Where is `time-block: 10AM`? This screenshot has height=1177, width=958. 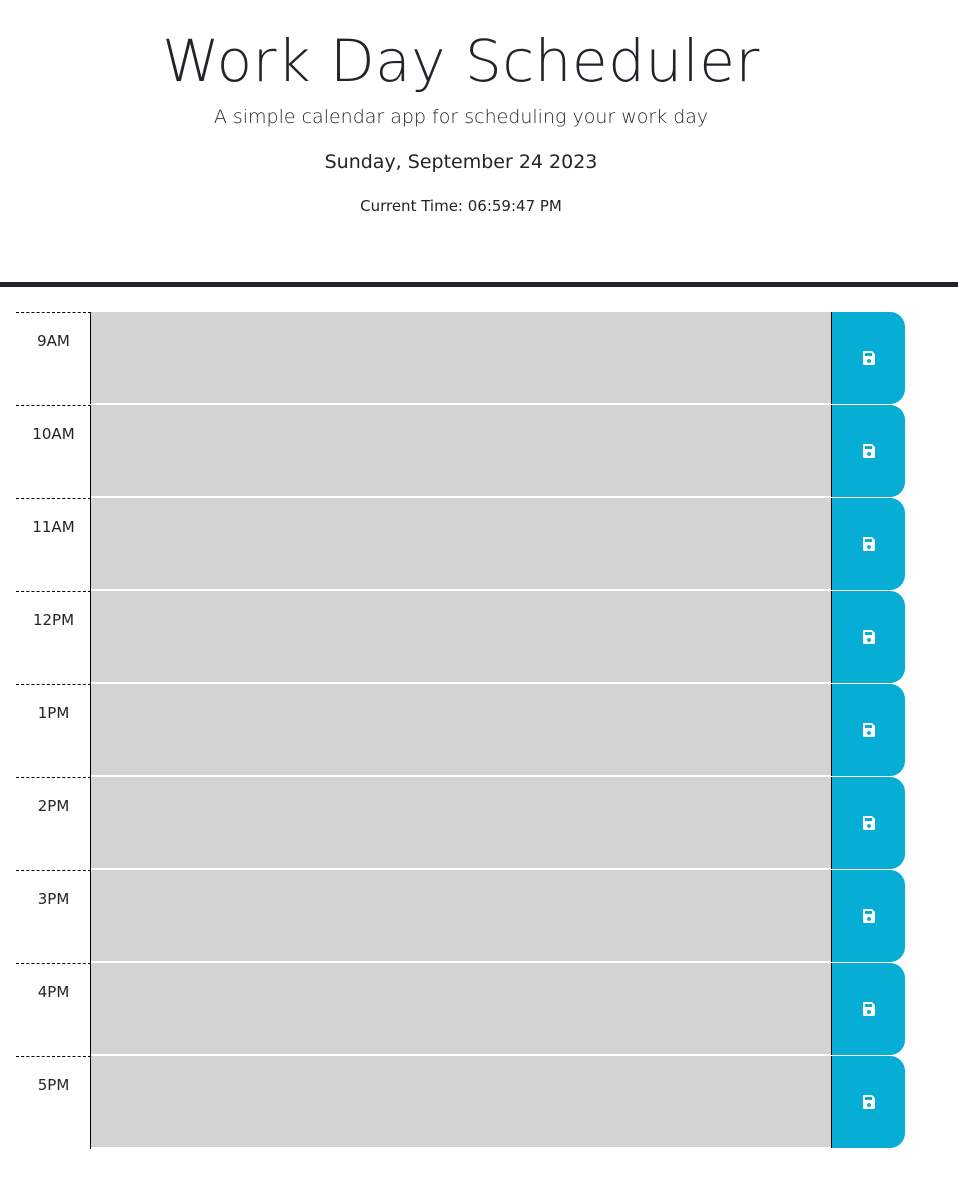
time-block: 10AM is located at coordinates (460, 451).